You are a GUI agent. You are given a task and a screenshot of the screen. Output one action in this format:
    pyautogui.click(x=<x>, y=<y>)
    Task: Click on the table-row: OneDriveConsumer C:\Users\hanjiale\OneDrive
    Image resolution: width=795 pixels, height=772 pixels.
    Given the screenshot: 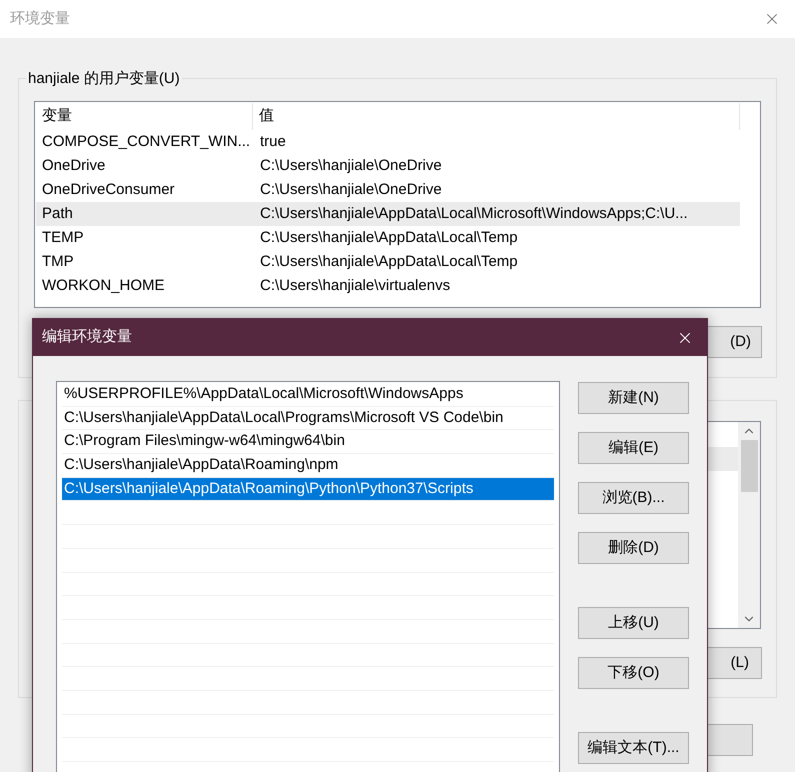 What is the action you would take?
    pyautogui.click(x=388, y=190)
    